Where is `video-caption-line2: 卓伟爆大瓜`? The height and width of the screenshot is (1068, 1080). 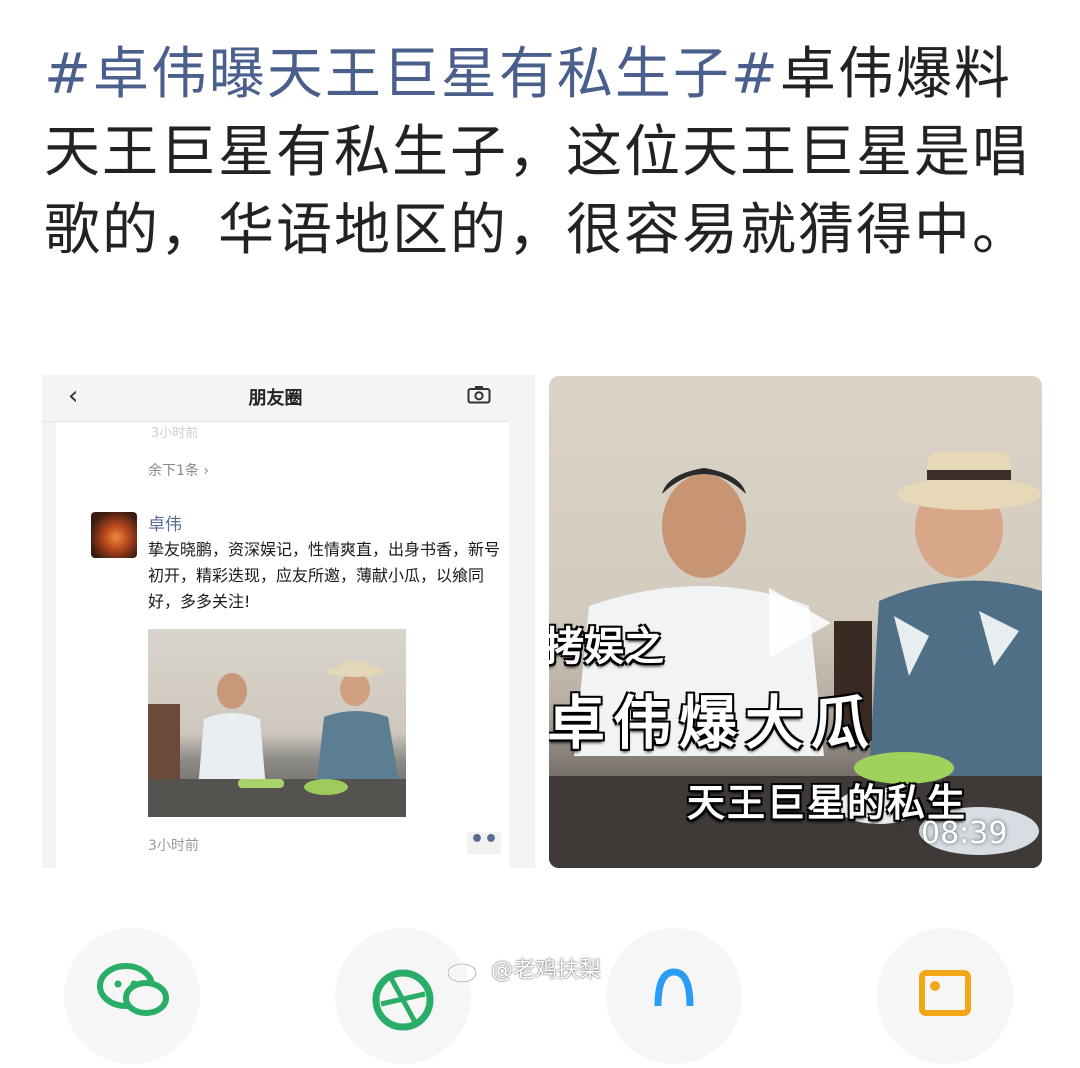 video-caption-line2: 卓伟爆大瓜 is located at coordinates (713, 723).